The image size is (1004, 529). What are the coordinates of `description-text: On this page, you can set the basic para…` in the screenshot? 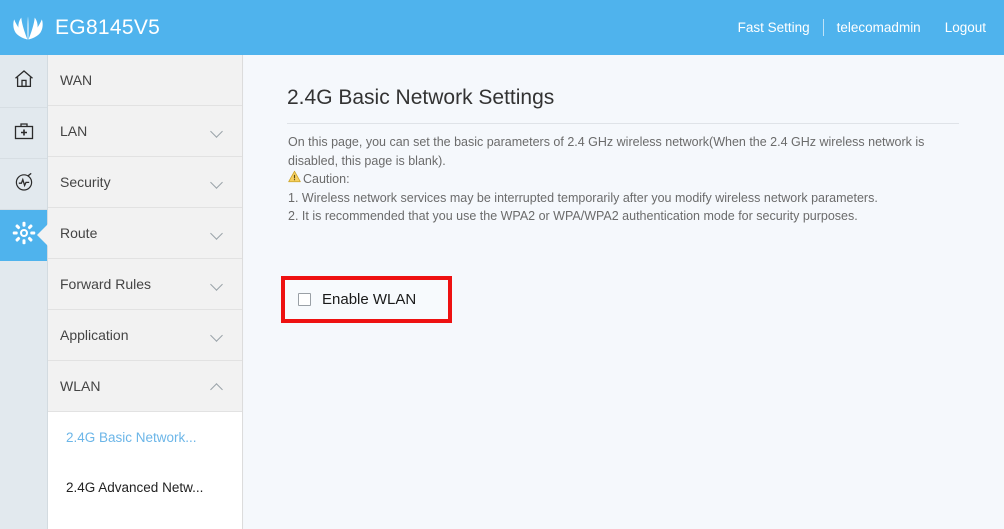 It's located at (606, 151).